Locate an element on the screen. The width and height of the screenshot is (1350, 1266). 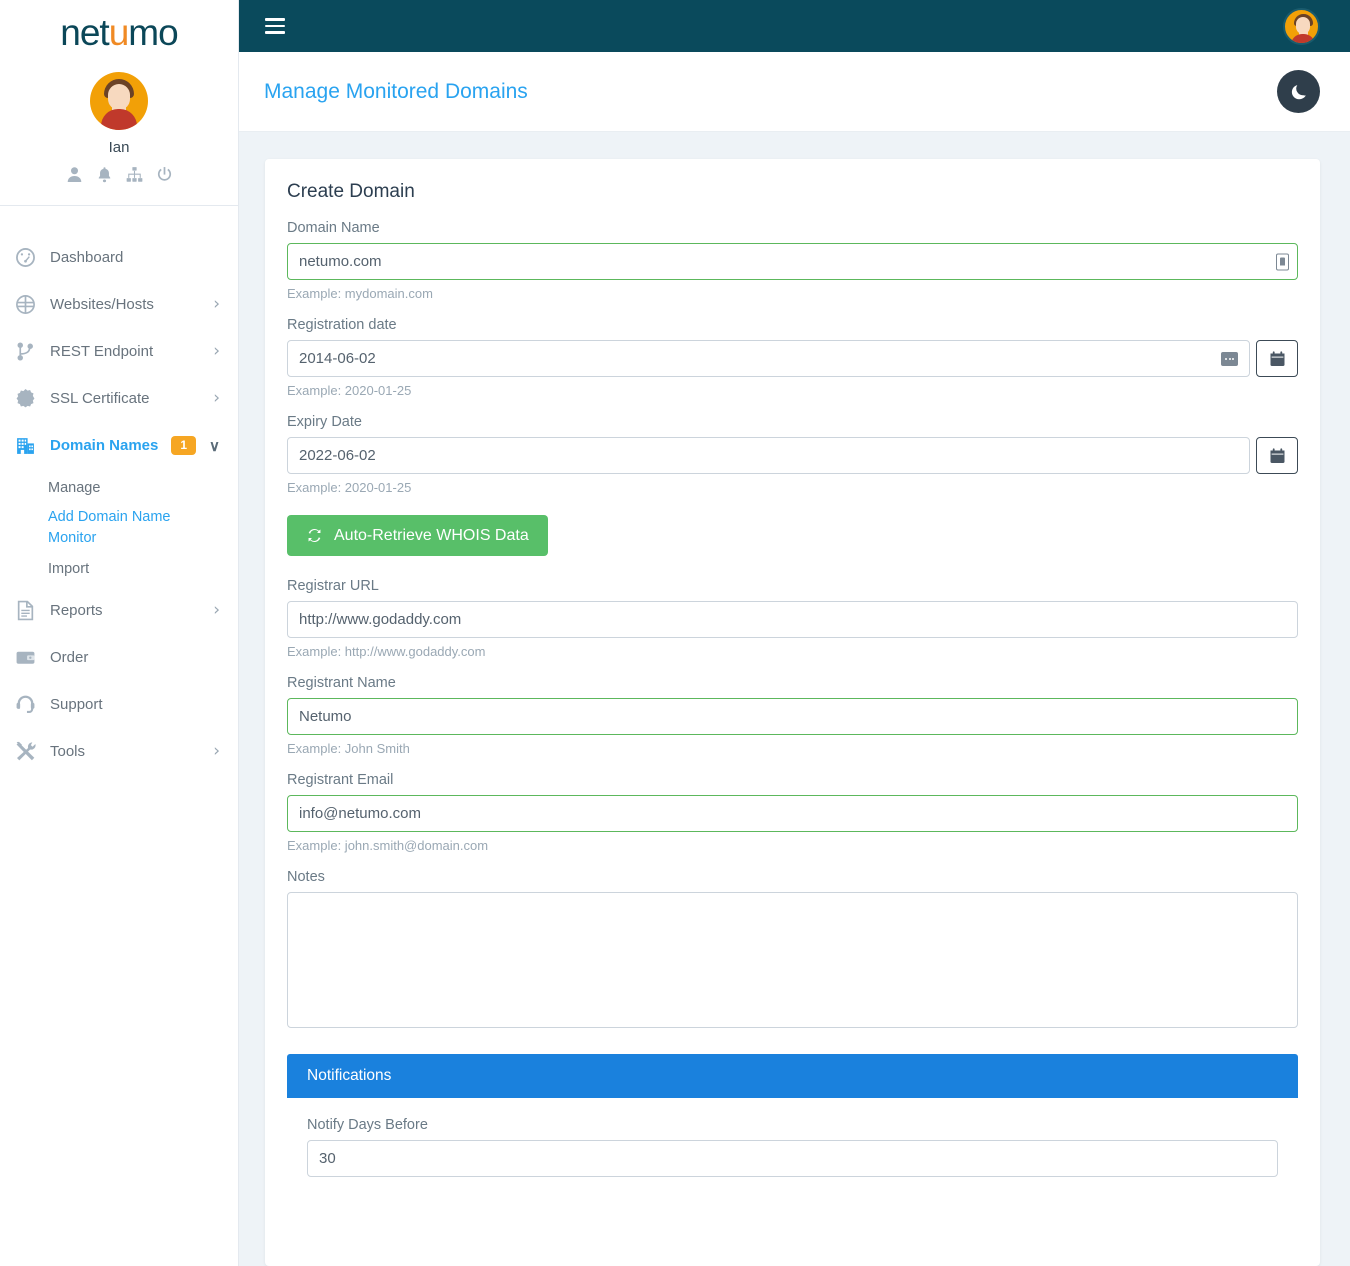
sidebar-item-label: Support is located at coordinates (76, 704).